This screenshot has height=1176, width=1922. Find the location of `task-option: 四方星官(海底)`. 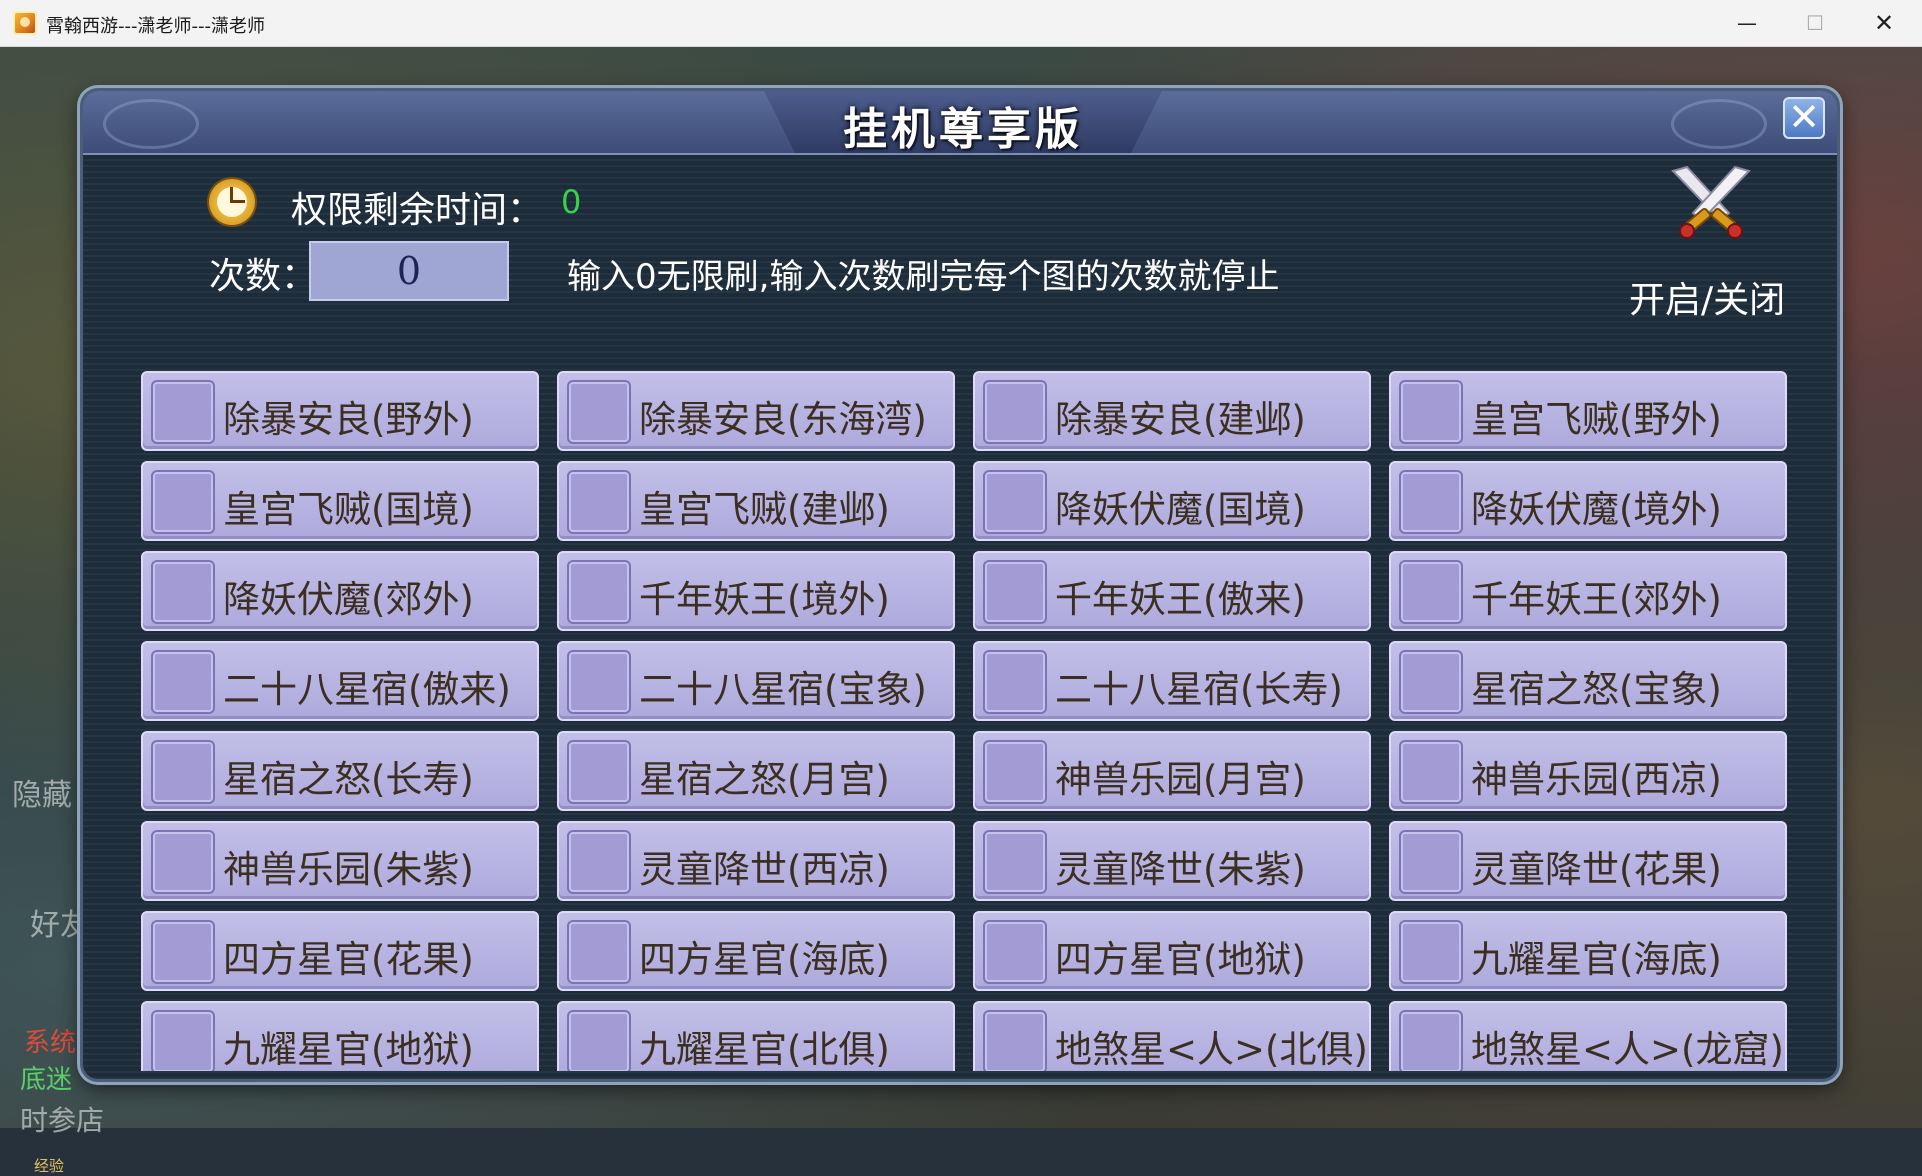

task-option: 四方星官(海底) is located at coordinates (756, 951).